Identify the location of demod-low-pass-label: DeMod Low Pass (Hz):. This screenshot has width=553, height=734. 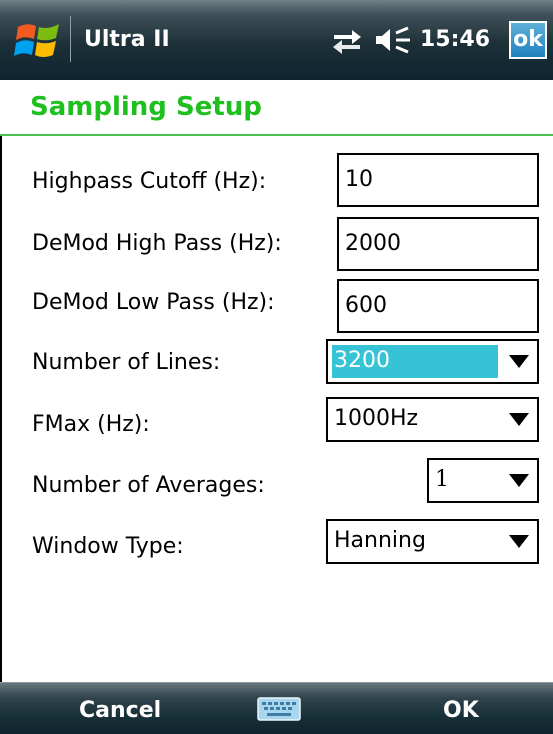
(153, 302).